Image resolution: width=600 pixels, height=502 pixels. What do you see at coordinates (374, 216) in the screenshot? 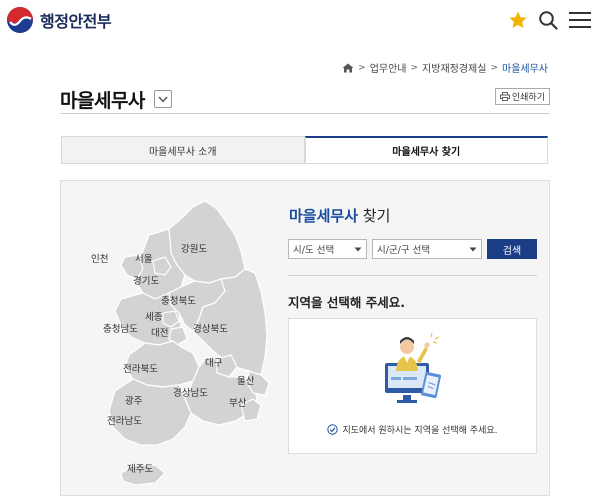
I see `finder-title-rest: 찾기` at bounding box center [374, 216].